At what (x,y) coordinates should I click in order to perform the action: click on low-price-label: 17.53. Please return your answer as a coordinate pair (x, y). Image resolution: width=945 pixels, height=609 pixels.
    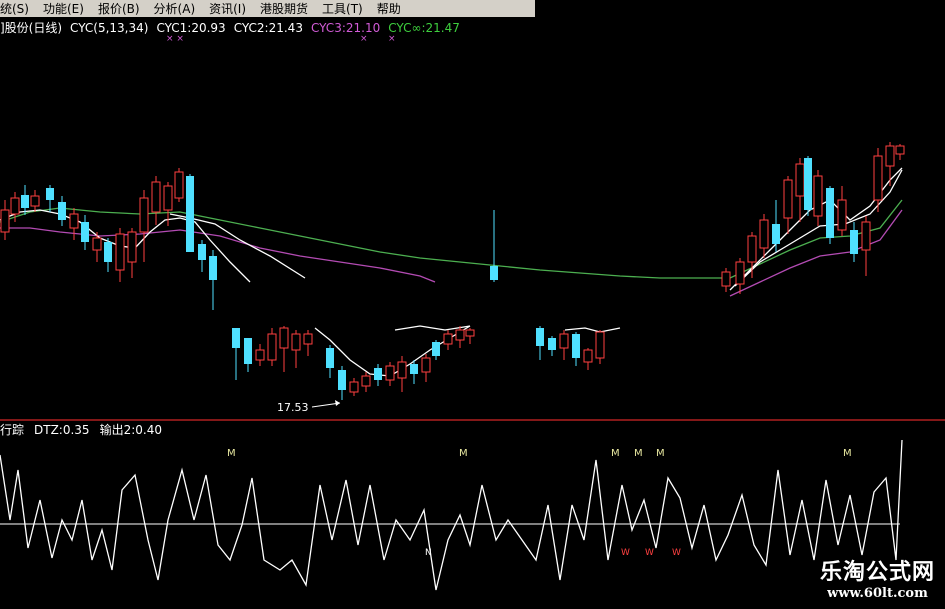
    Looking at the image, I should click on (293, 407).